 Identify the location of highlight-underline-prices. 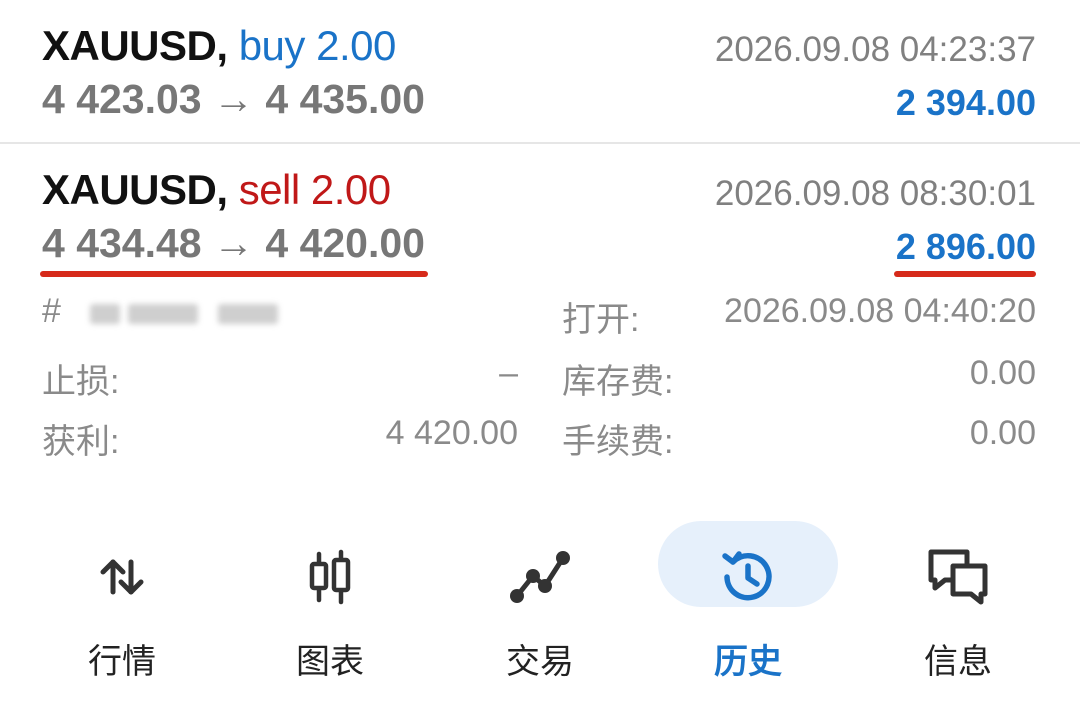
(234, 274).